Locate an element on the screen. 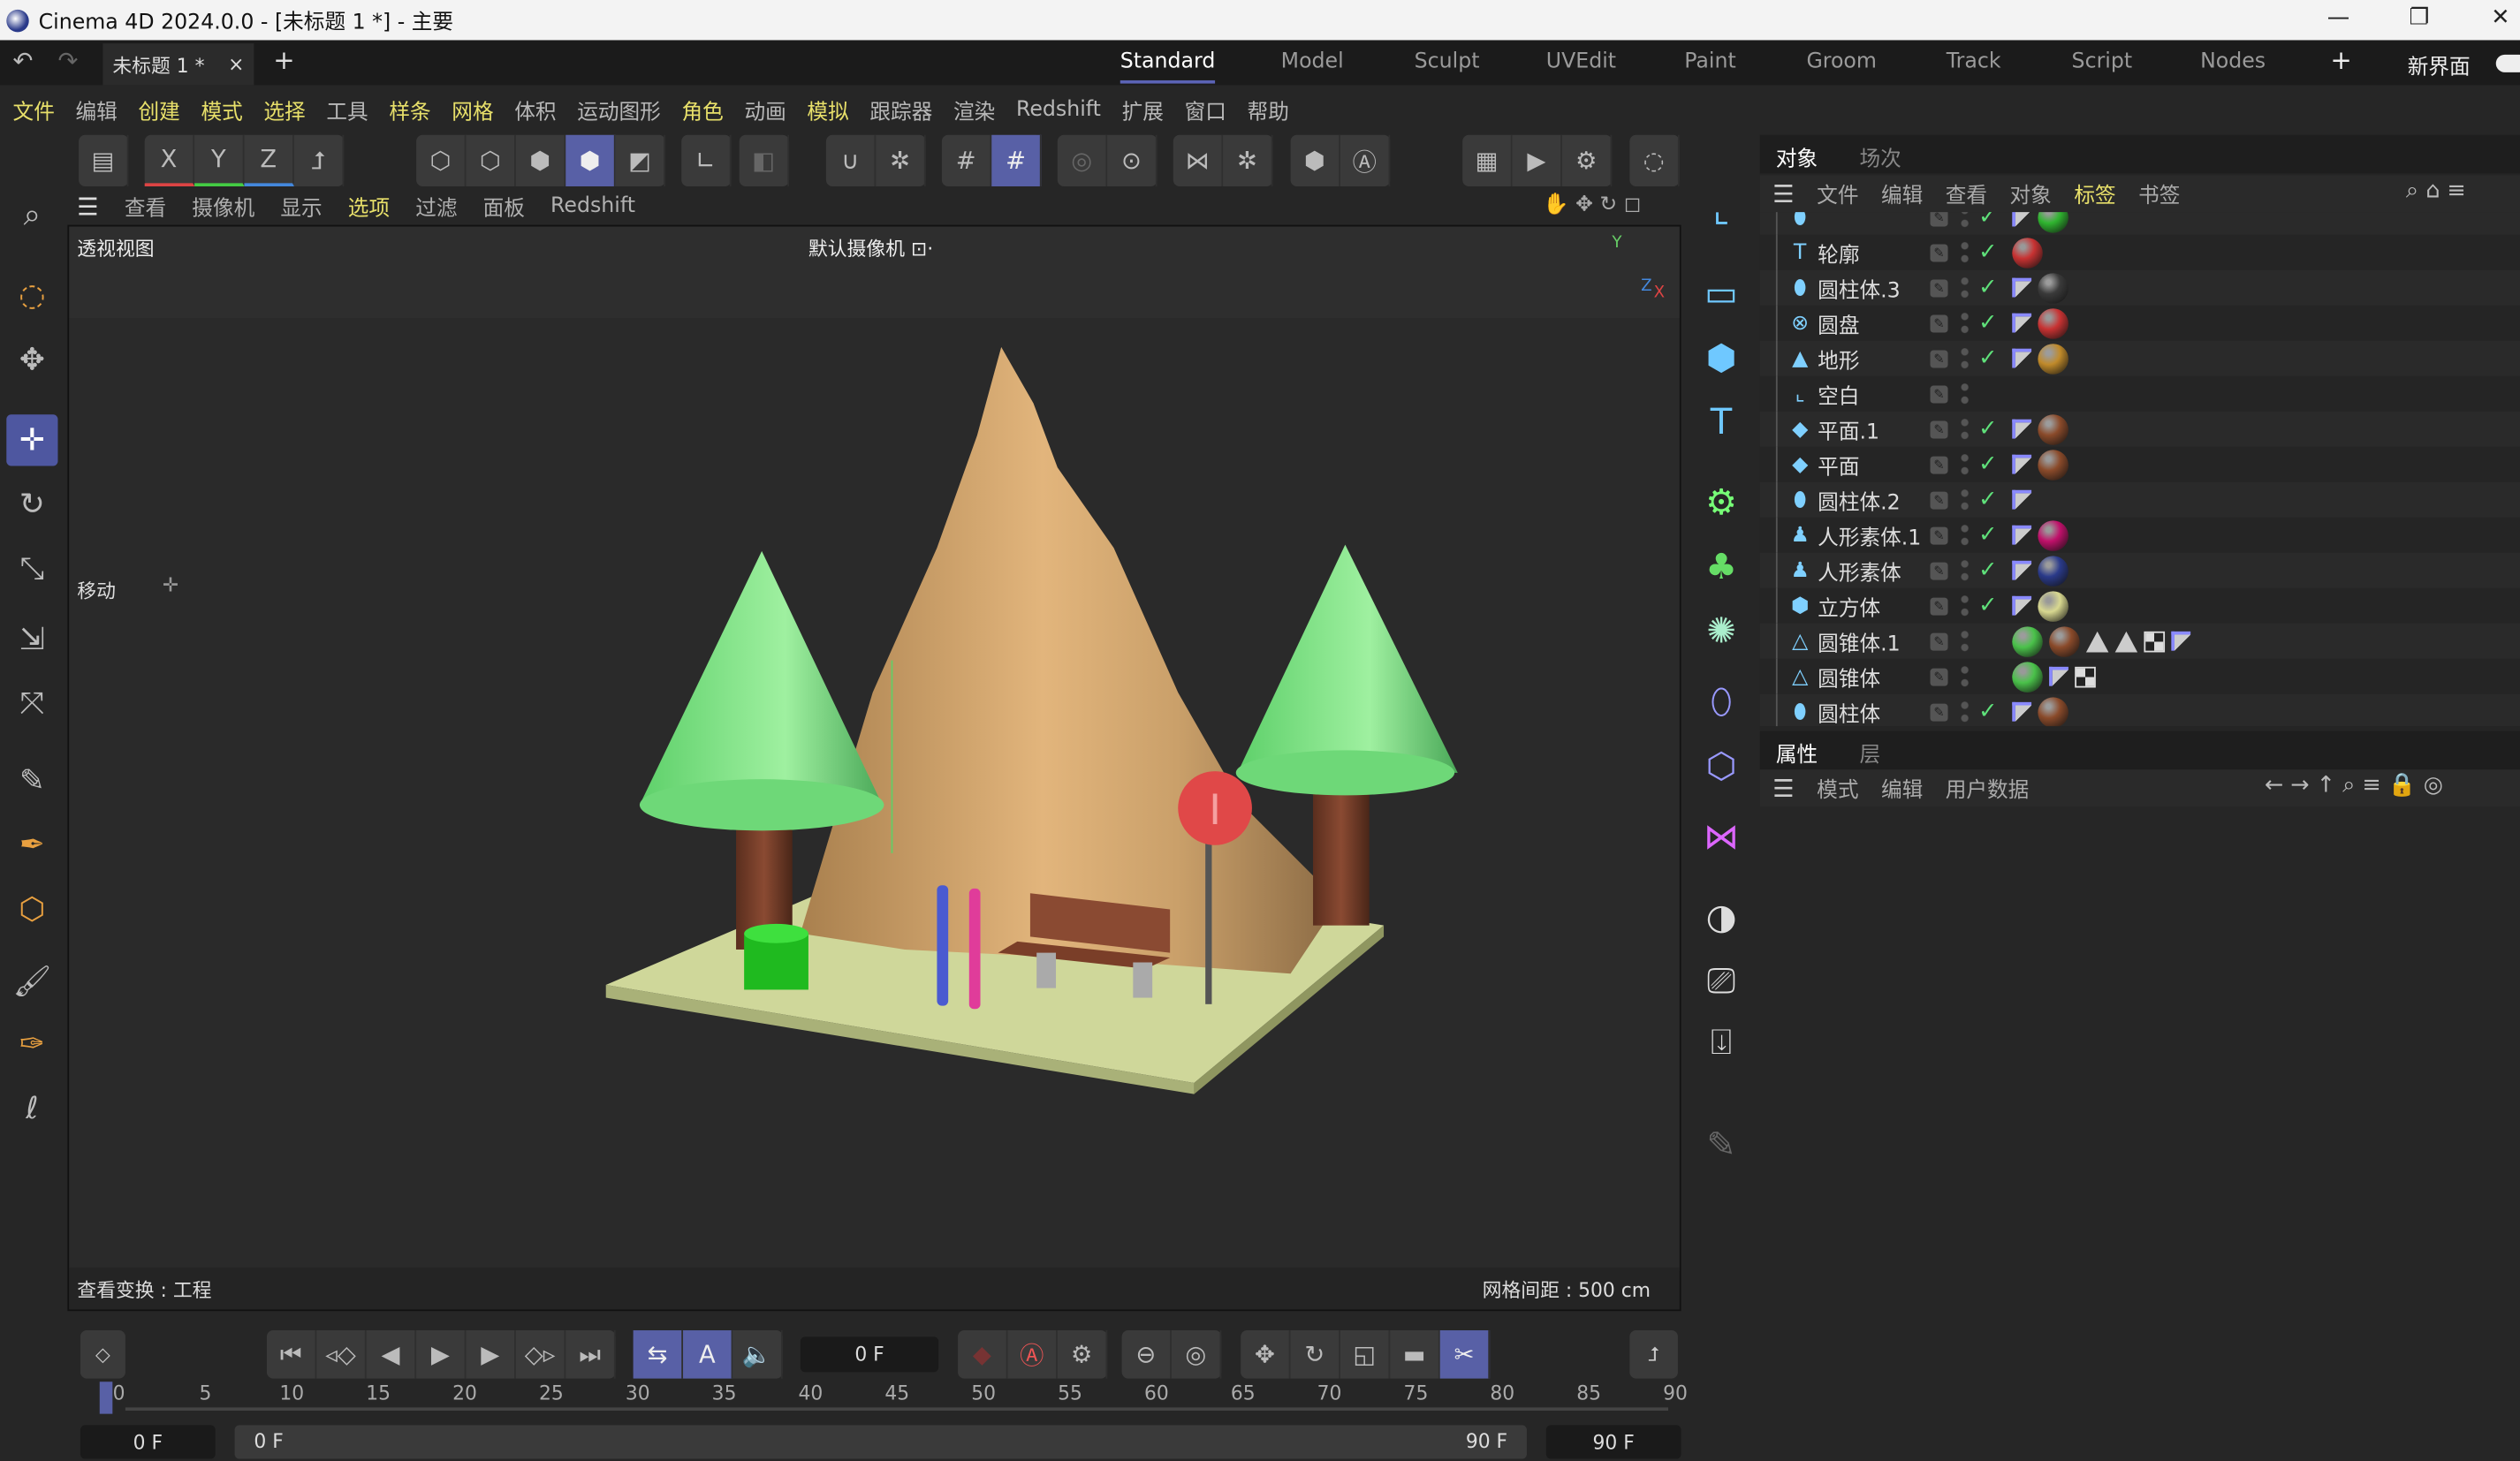 Image resolution: width=2520 pixels, height=1461 pixels. vp-menu-redshift: Redshift is located at coordinates (592, 206).